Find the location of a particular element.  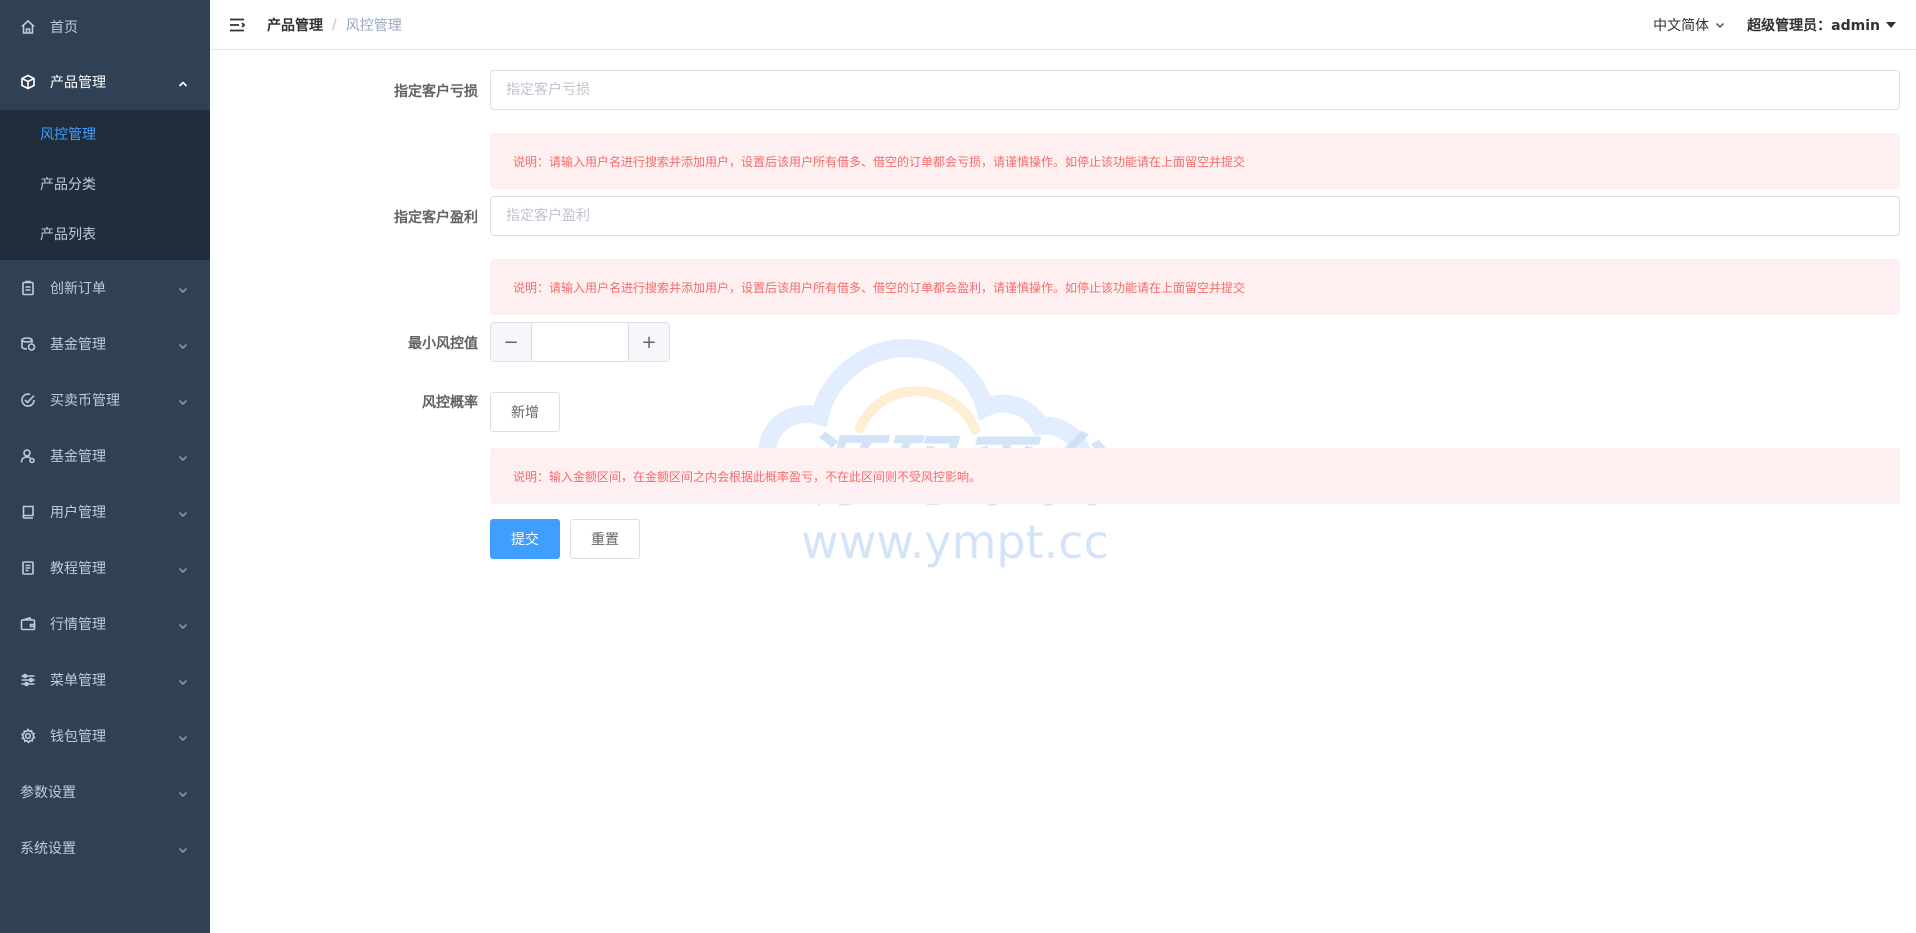

language-selector: 中文简体 is located at coordinates (1689, 25).